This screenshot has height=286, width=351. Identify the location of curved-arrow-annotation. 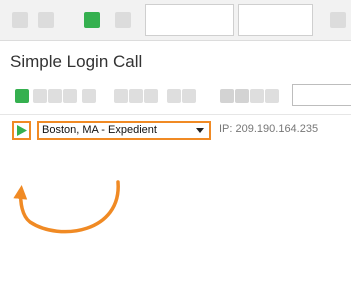
(66, 207).